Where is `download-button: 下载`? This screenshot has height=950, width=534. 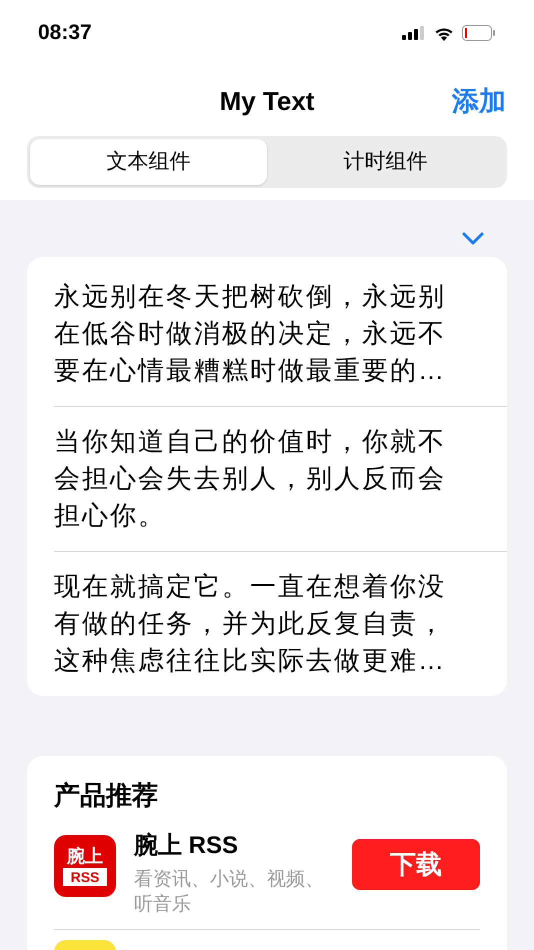 download-button: 下载 is located at coordinates (416, 864).